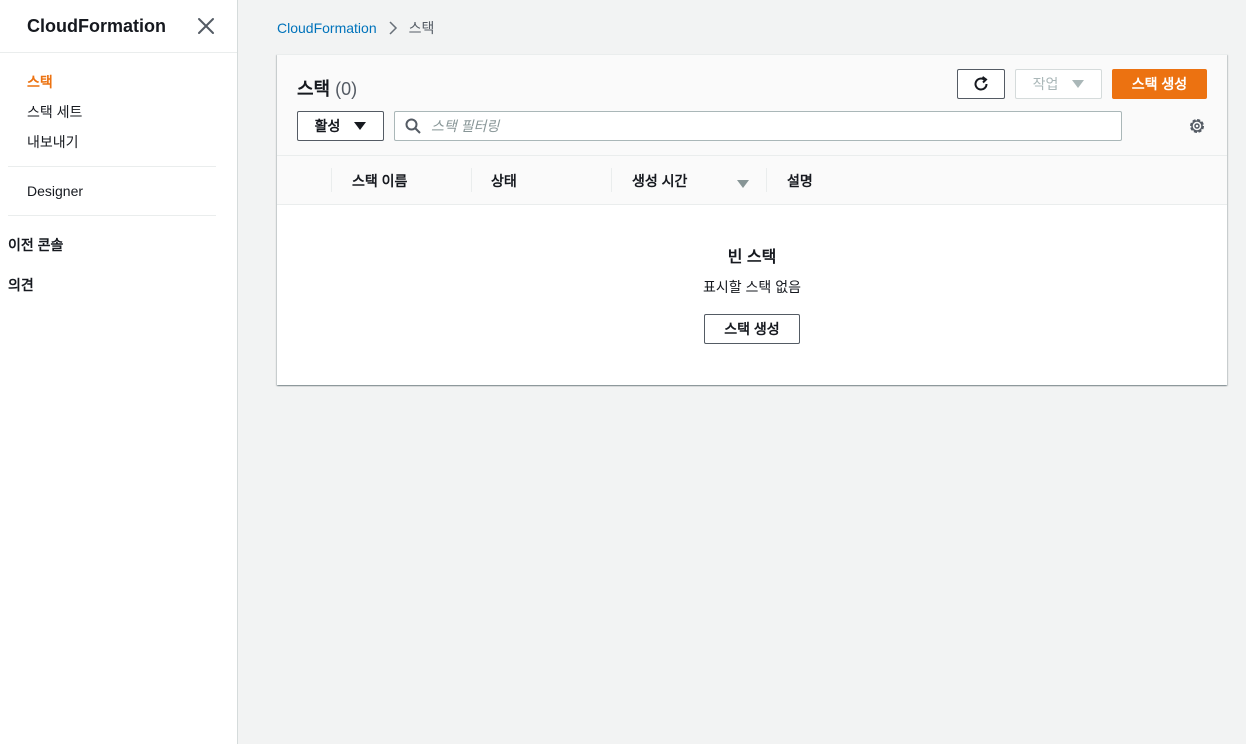 This screenshot has width=1246, height=744. What do you see at coordinates (752, 257) in the screenshot?
I see `empty-state-title: 빈 스택` at bounding box center [752, 257].